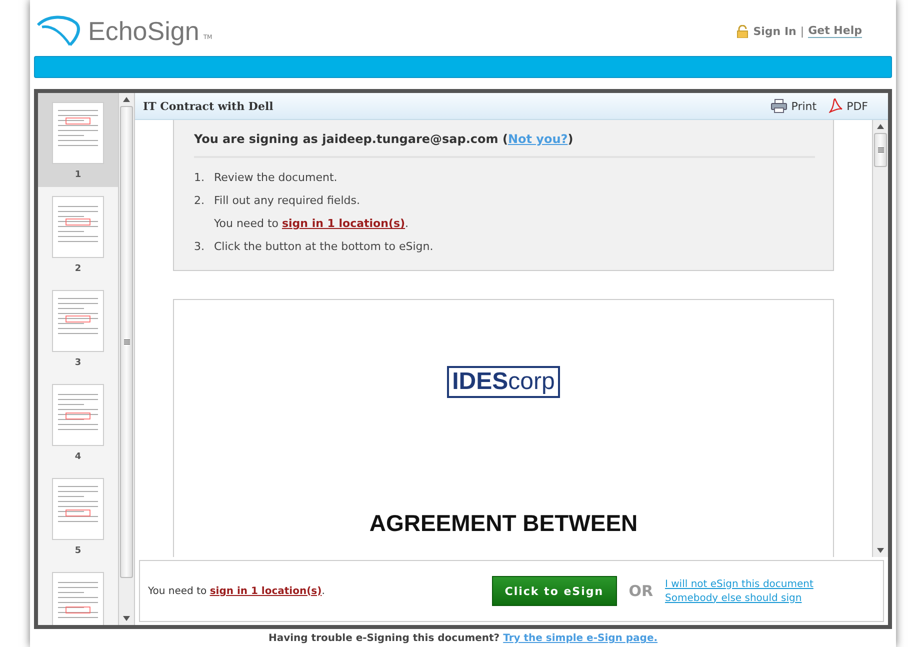 The image size is (908, 647). Describe the element at coordinates (276, 178) in the screenshot. I see `step-text: Review the document.` at that location.